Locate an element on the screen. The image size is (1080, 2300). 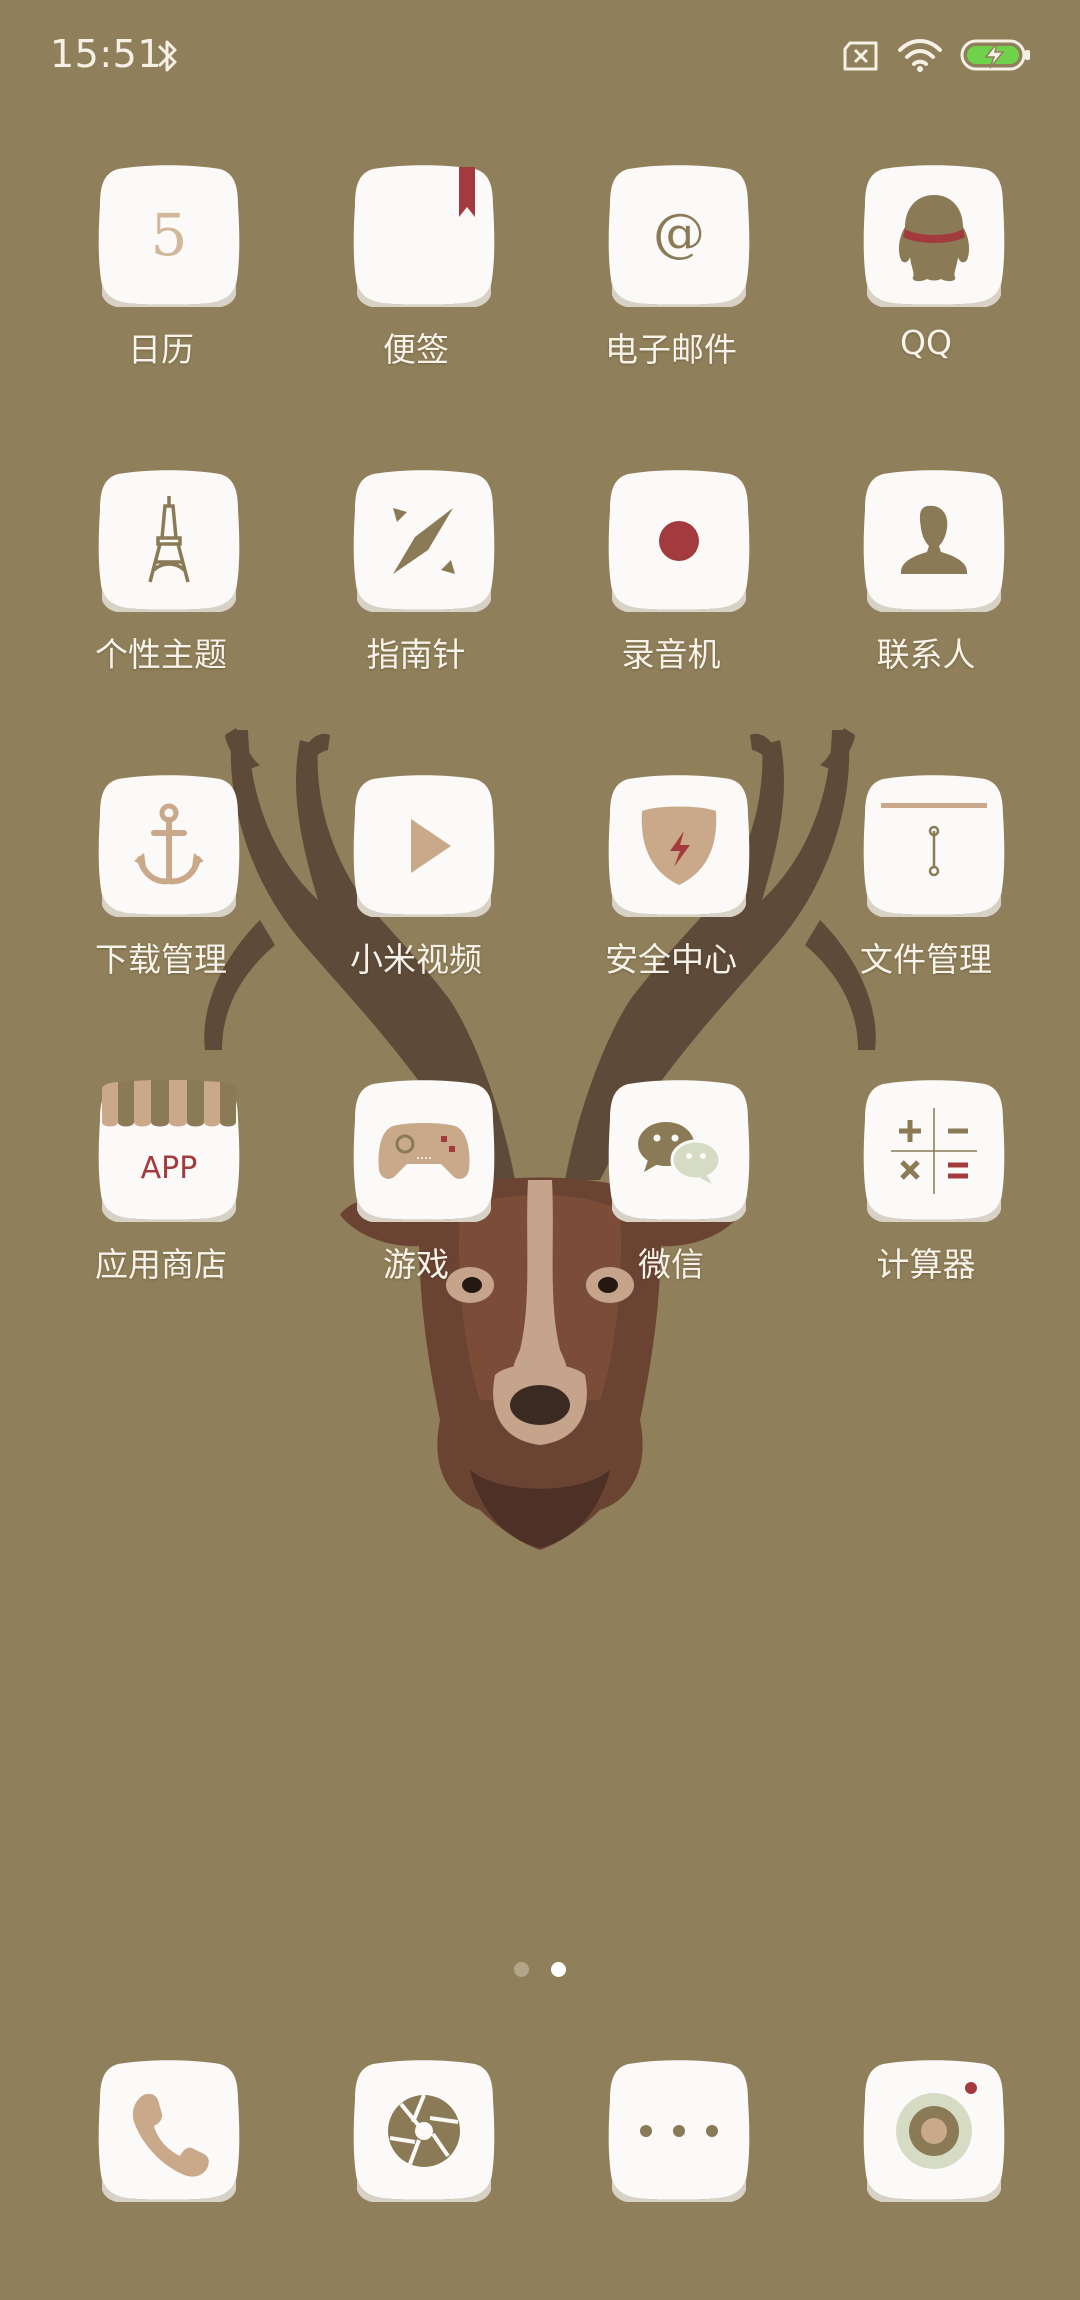
shield-security-icon is located at coordinates (679, 846).